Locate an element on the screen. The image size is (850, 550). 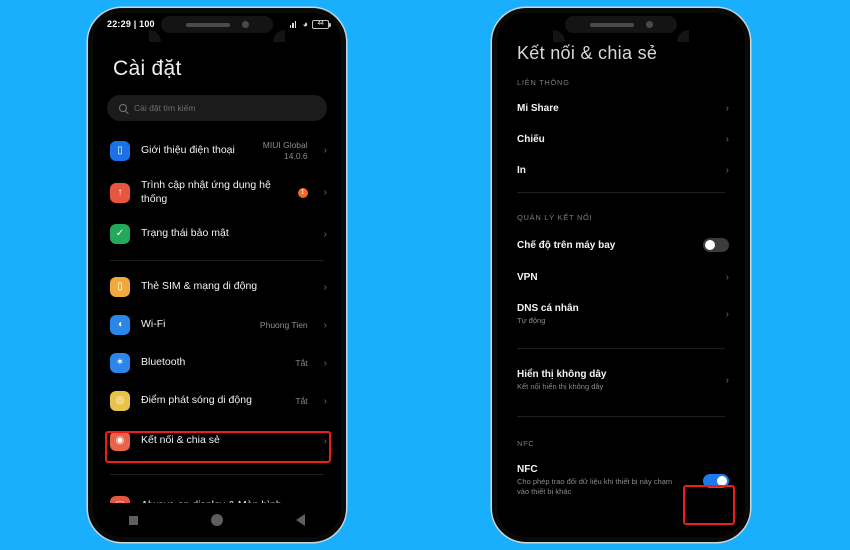
list-item-system-updater: ↑ Trình cập nhật ứng dụng hệ thống 1 › is located at coordinates (217, 192).